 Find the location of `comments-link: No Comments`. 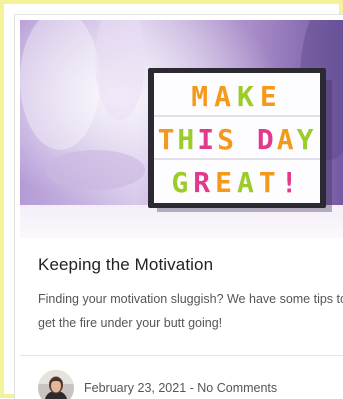

comments-link: No Comments is located at coordinates (237, 388).